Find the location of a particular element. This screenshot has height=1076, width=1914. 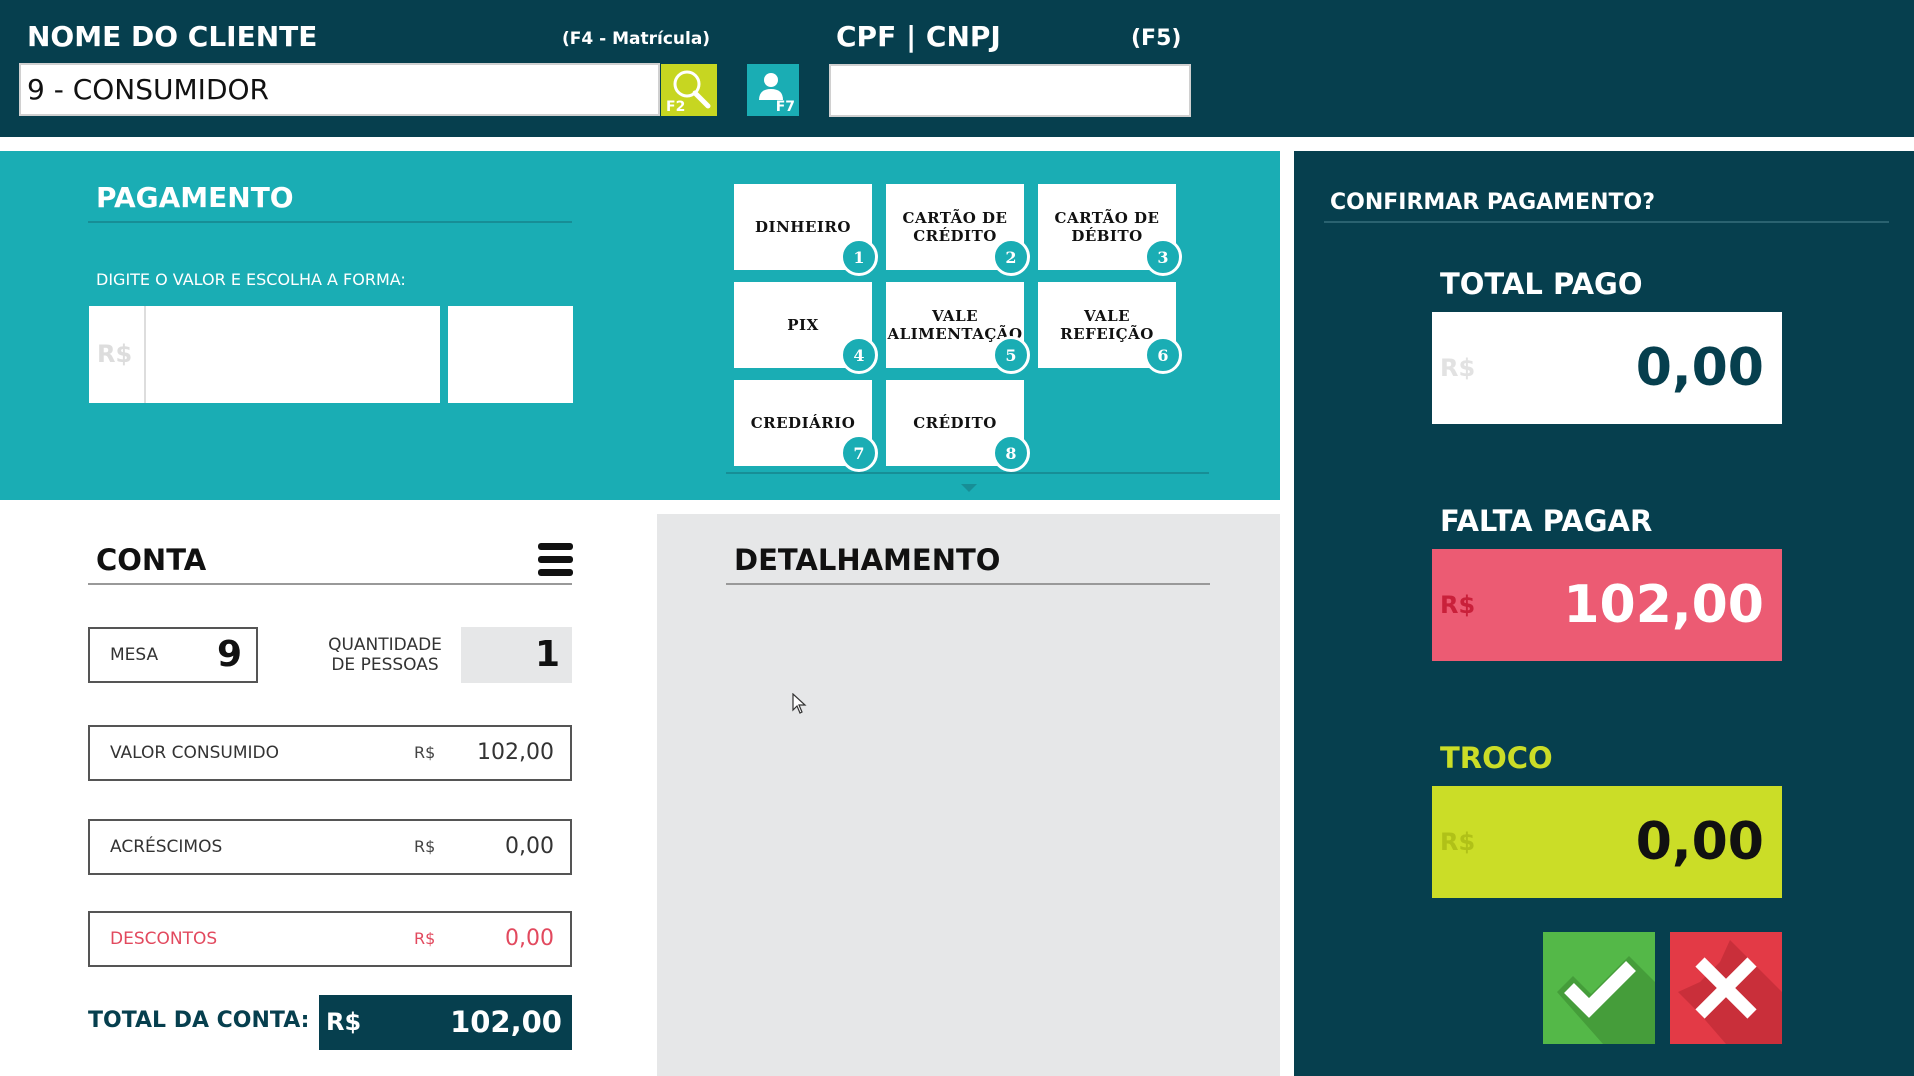

methods-divider is located at coordinates (967, 473).